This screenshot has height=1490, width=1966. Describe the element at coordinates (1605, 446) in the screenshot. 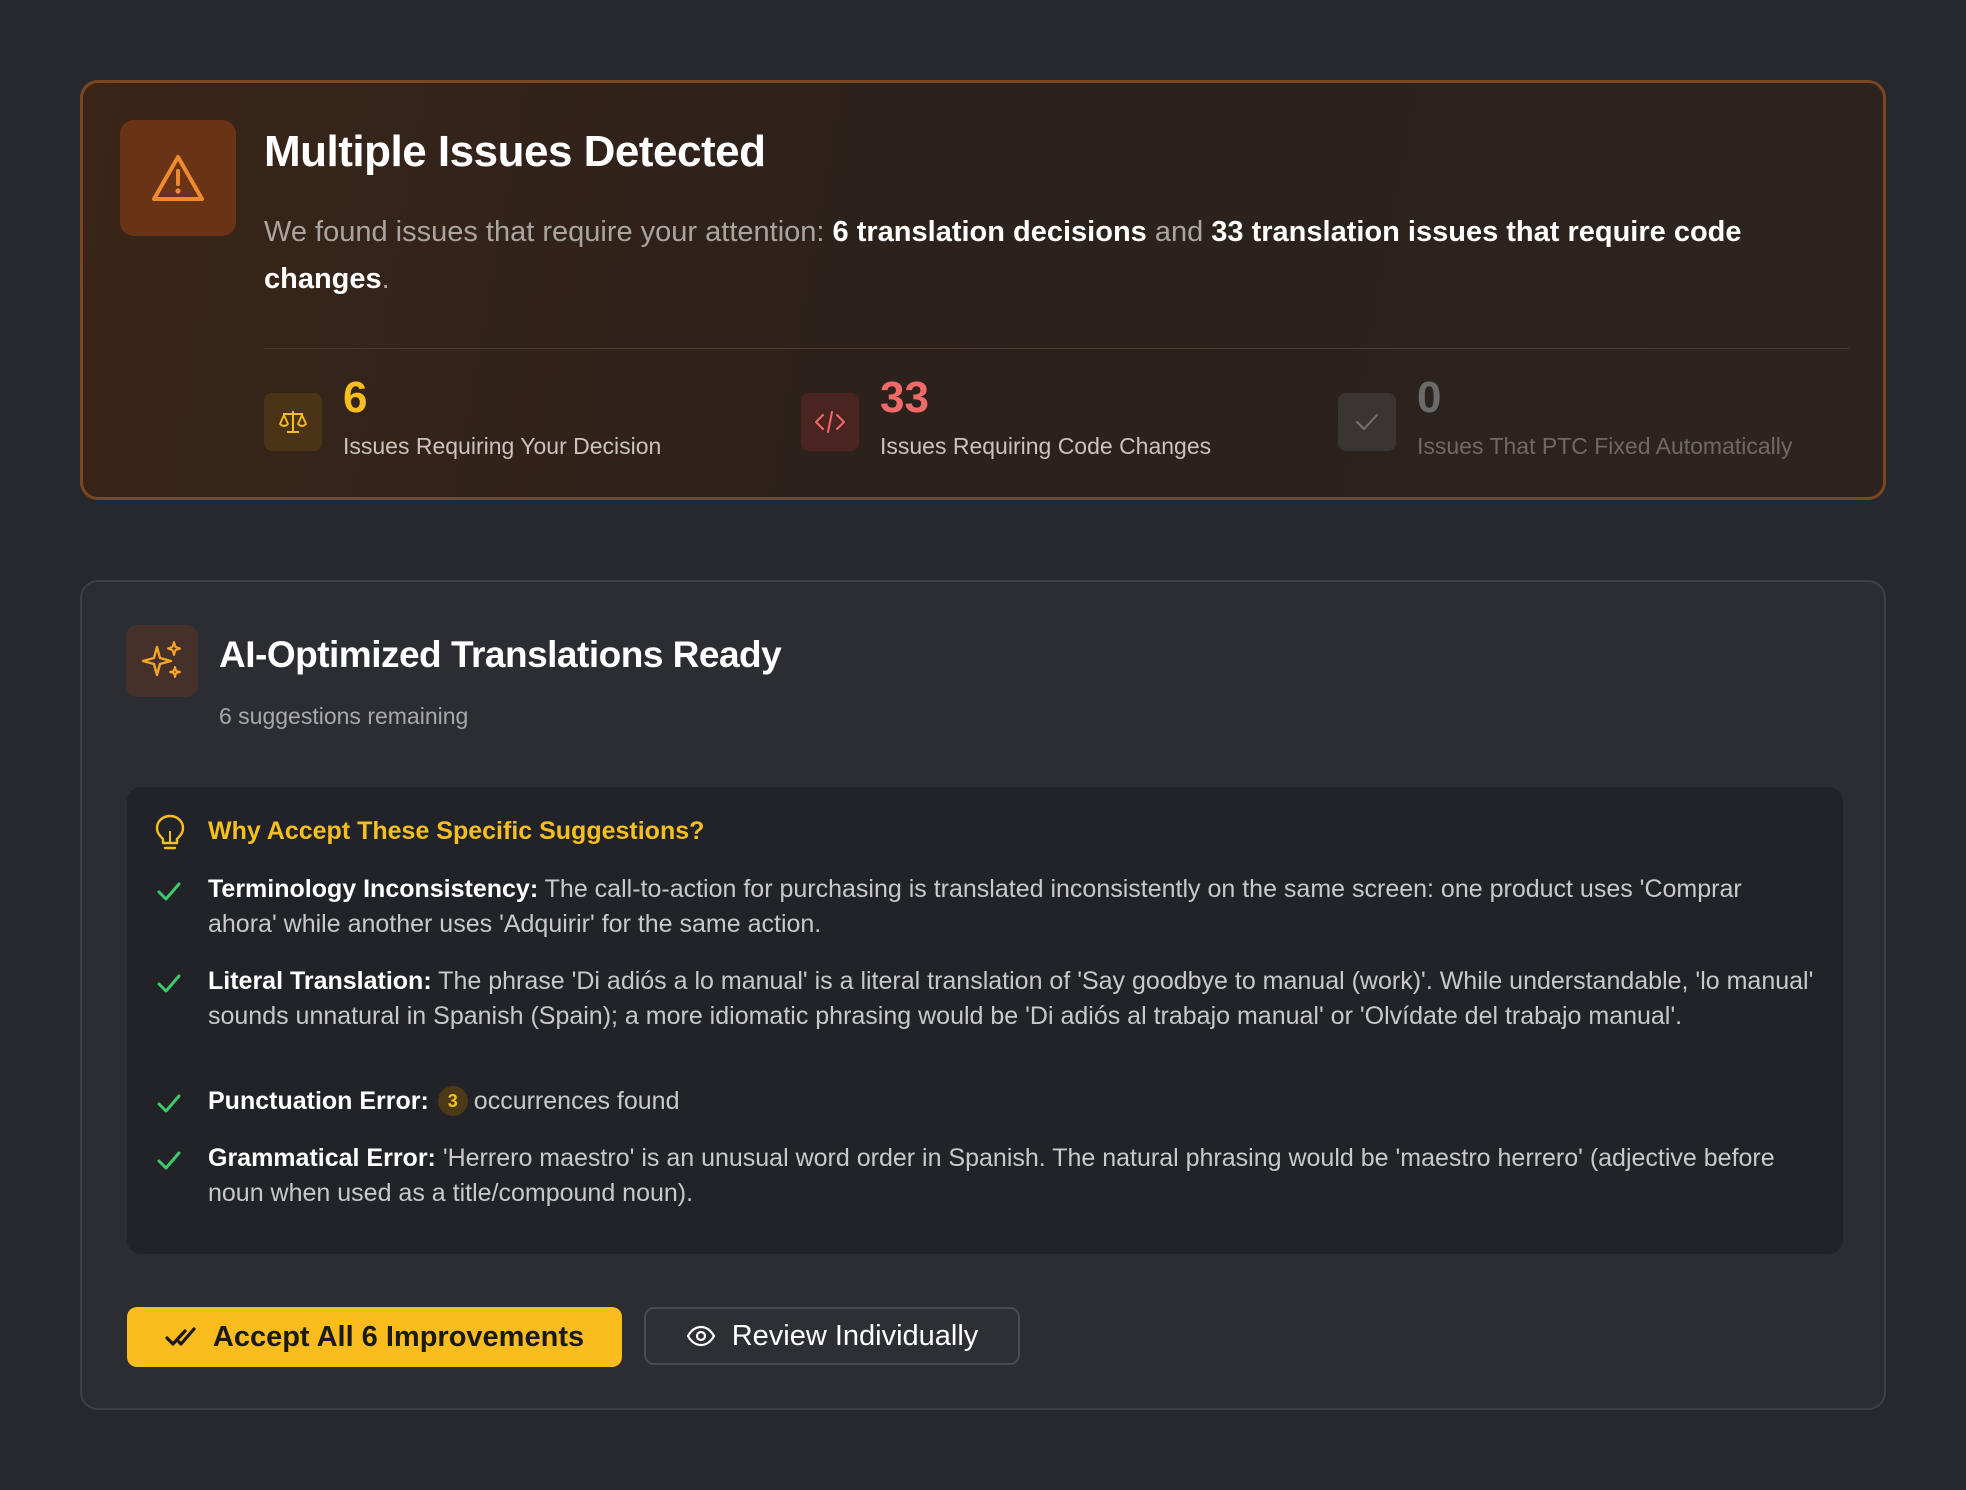

I see `stat-auto-fixed-label: Issues That PTC Fixed Automatically` at that location.